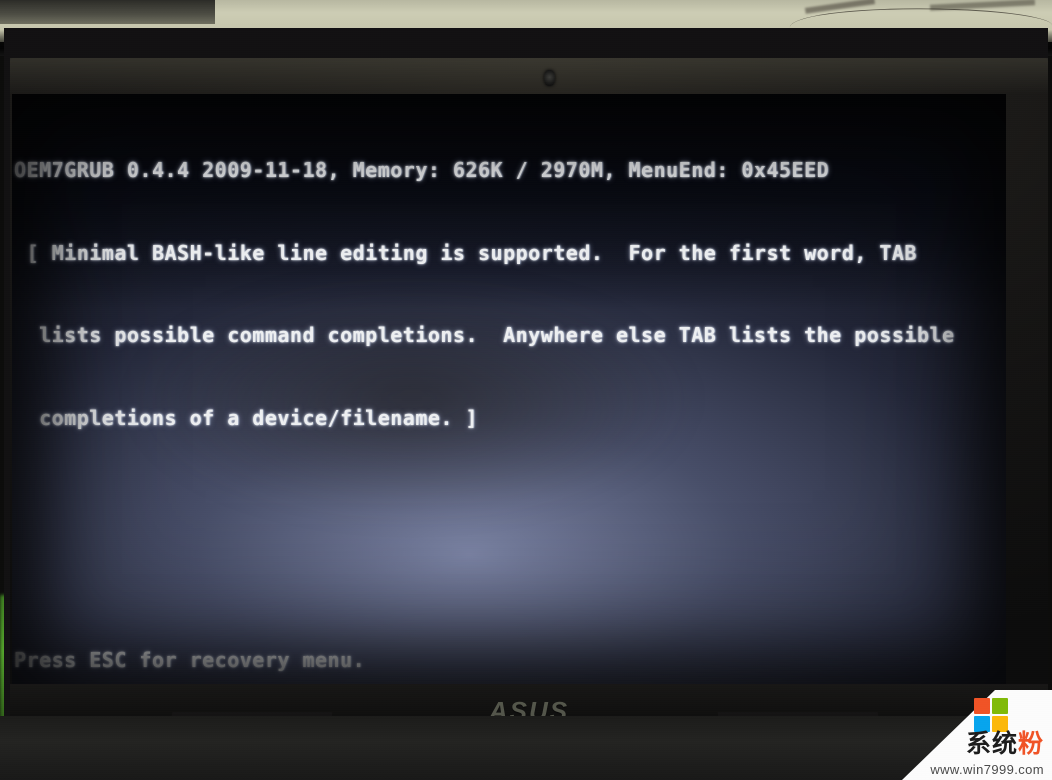 Image resolution: width=1052 pixels, height=780 pixels. What do you see at coordinates (549, 78) in the screenshot?
I see `webcam-icon` at bounding box center [549, 78].